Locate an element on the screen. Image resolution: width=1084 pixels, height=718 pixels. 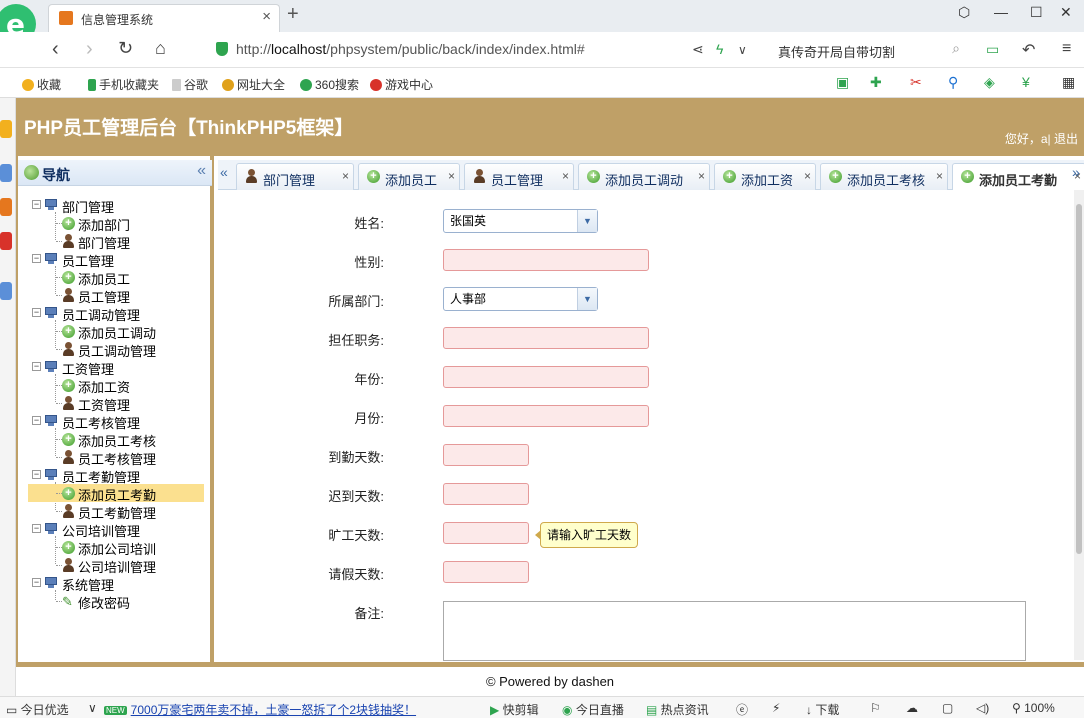
sidebar-item: 员工考核管理 is located at coordinates (118, 457).